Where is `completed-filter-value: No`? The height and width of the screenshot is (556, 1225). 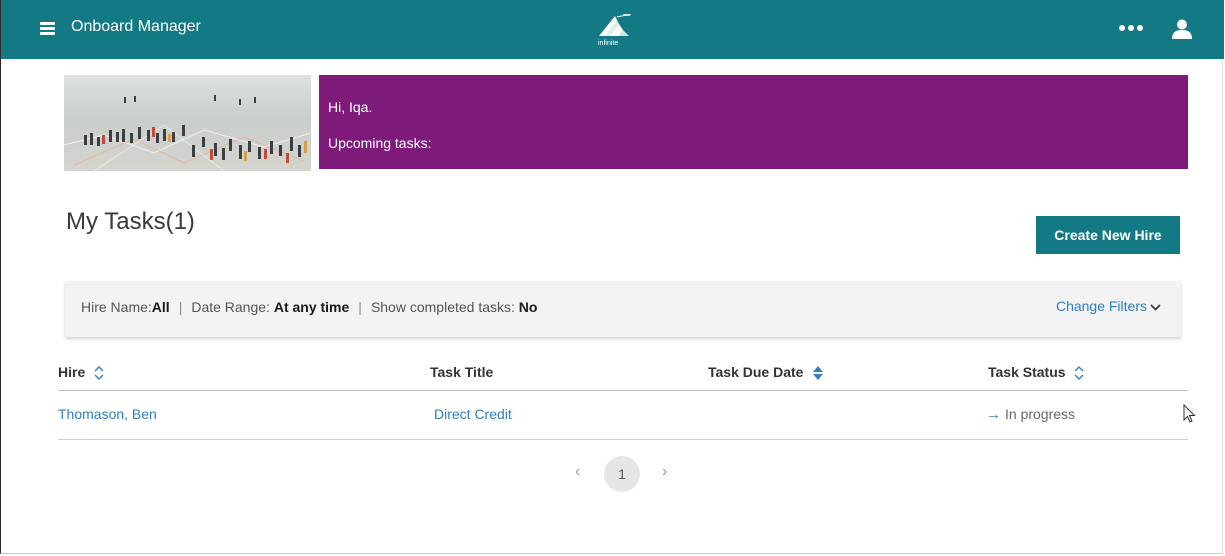 completed-filter-value: No is located at coordinates (528, 307).